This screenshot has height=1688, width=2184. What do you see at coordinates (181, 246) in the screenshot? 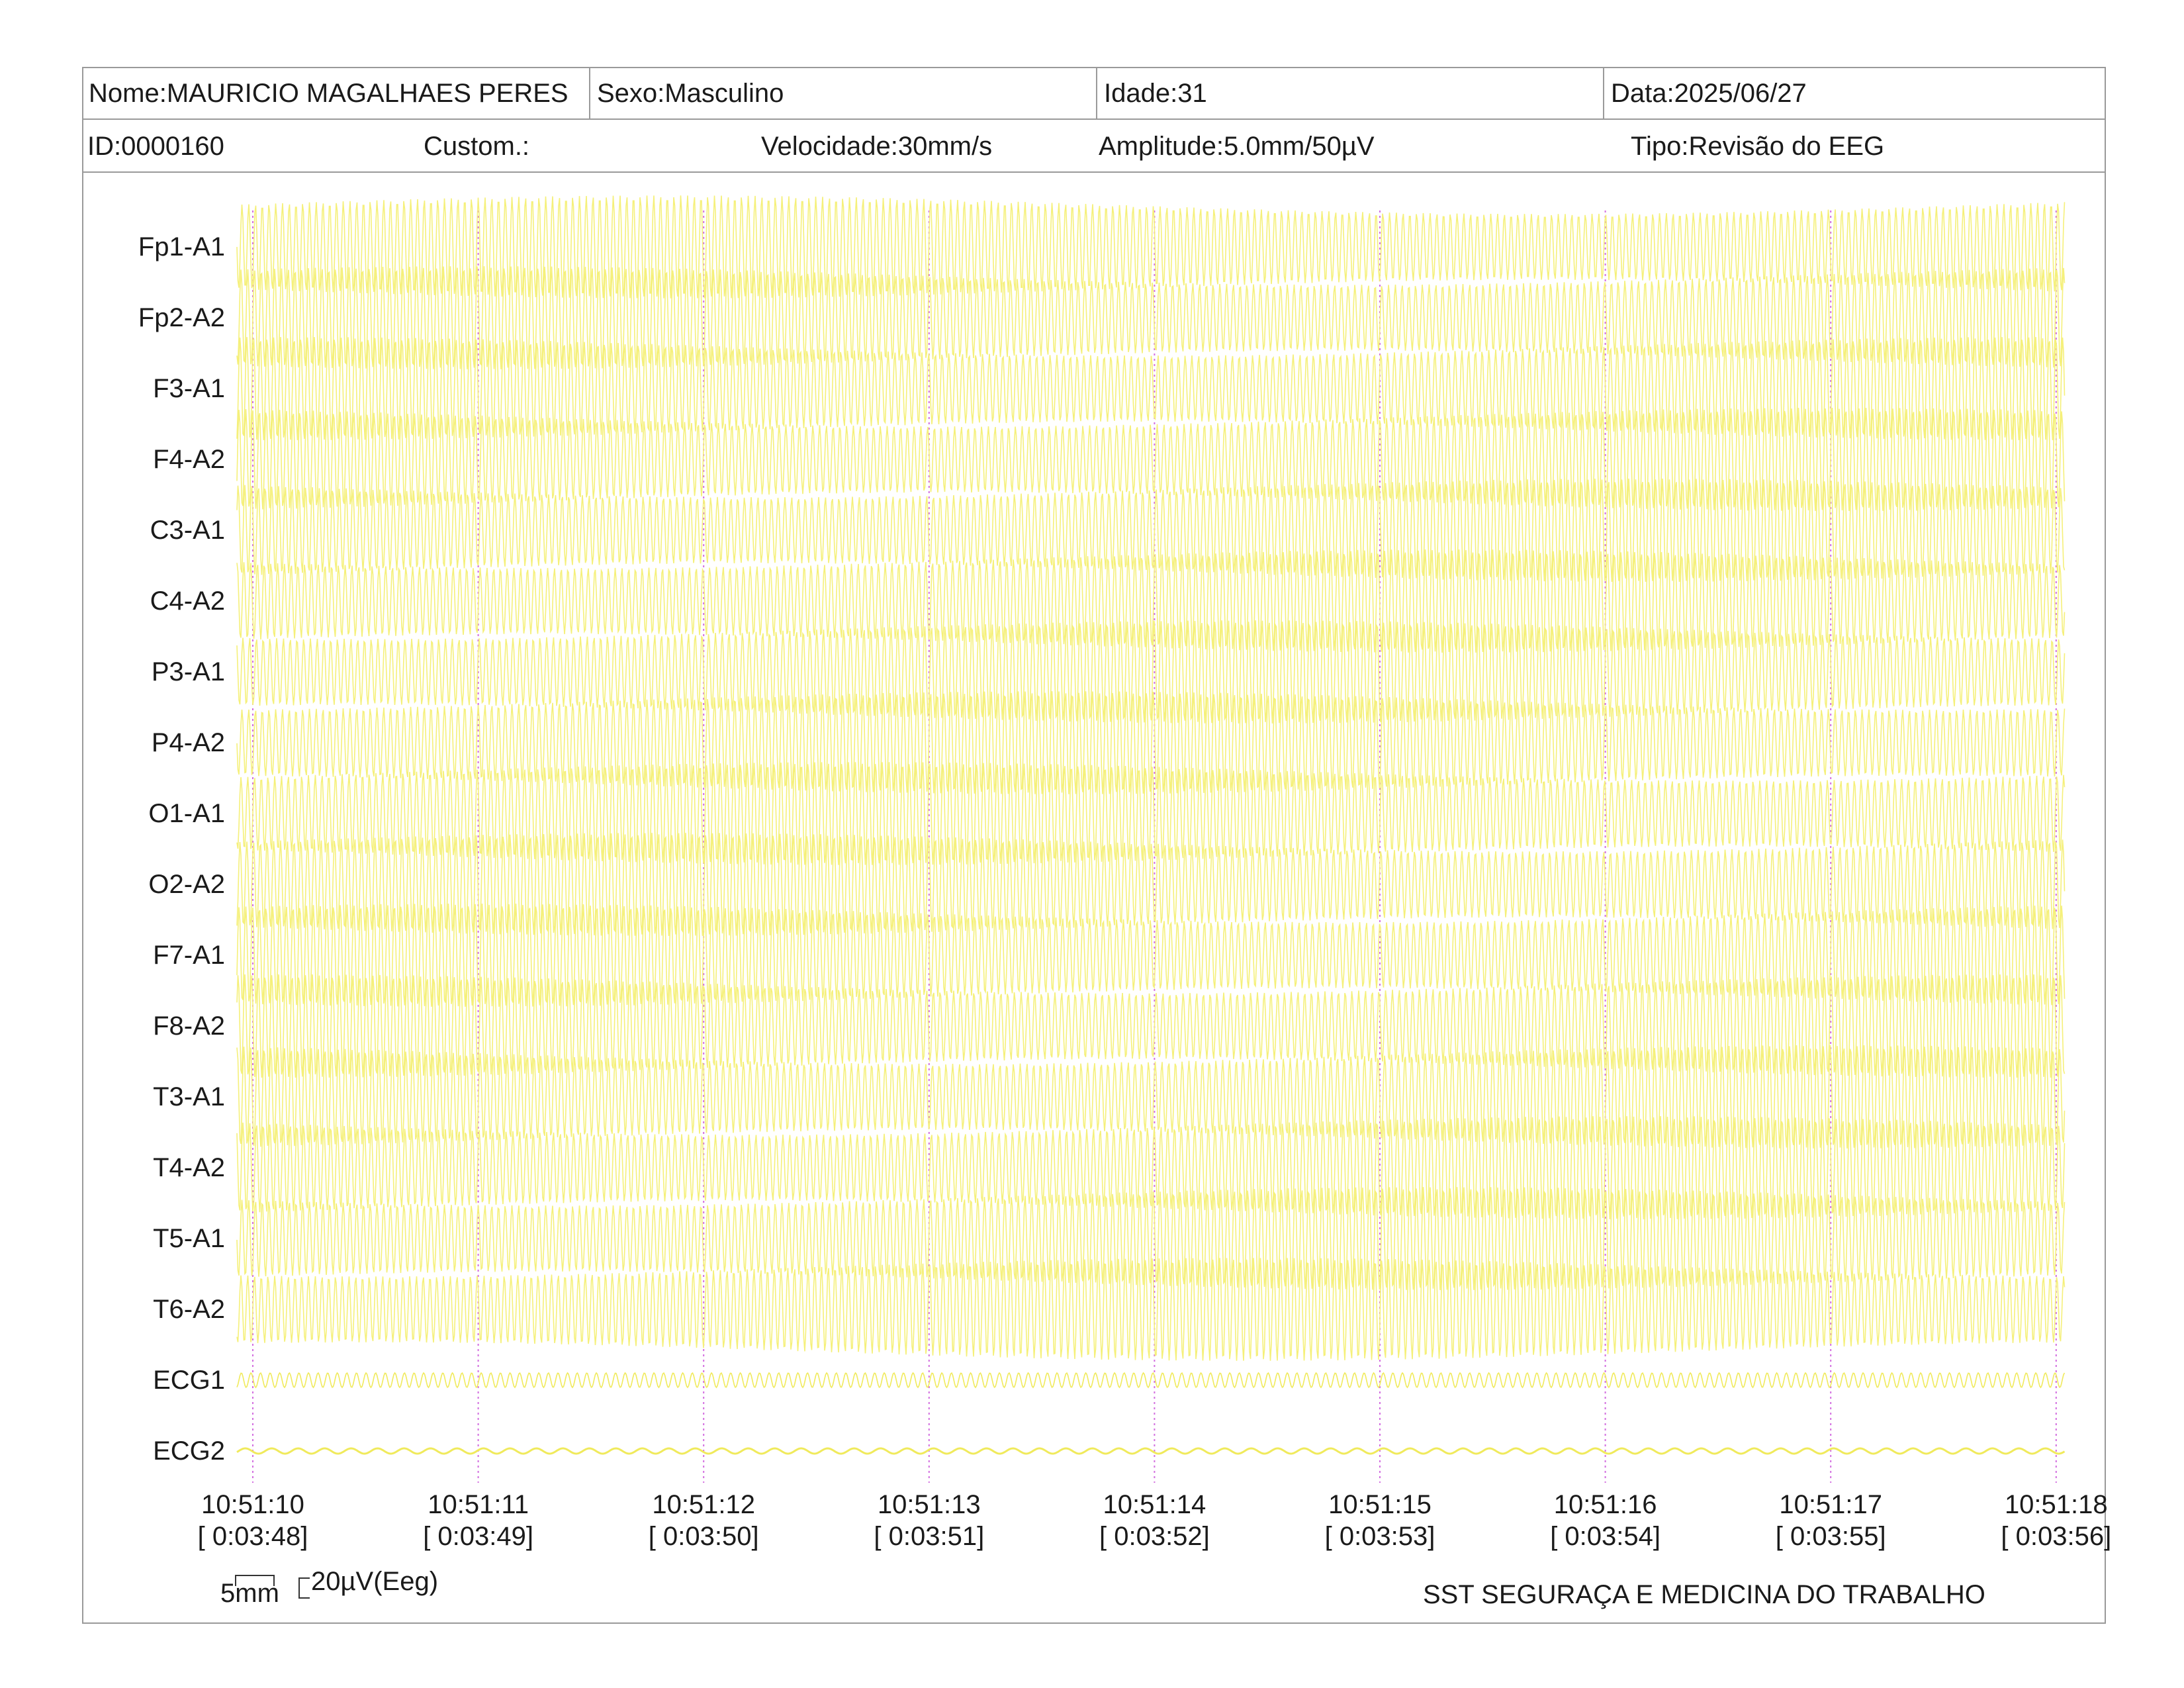
I see `channel-label: Fp1-A1` at bounding box center [181, 246].